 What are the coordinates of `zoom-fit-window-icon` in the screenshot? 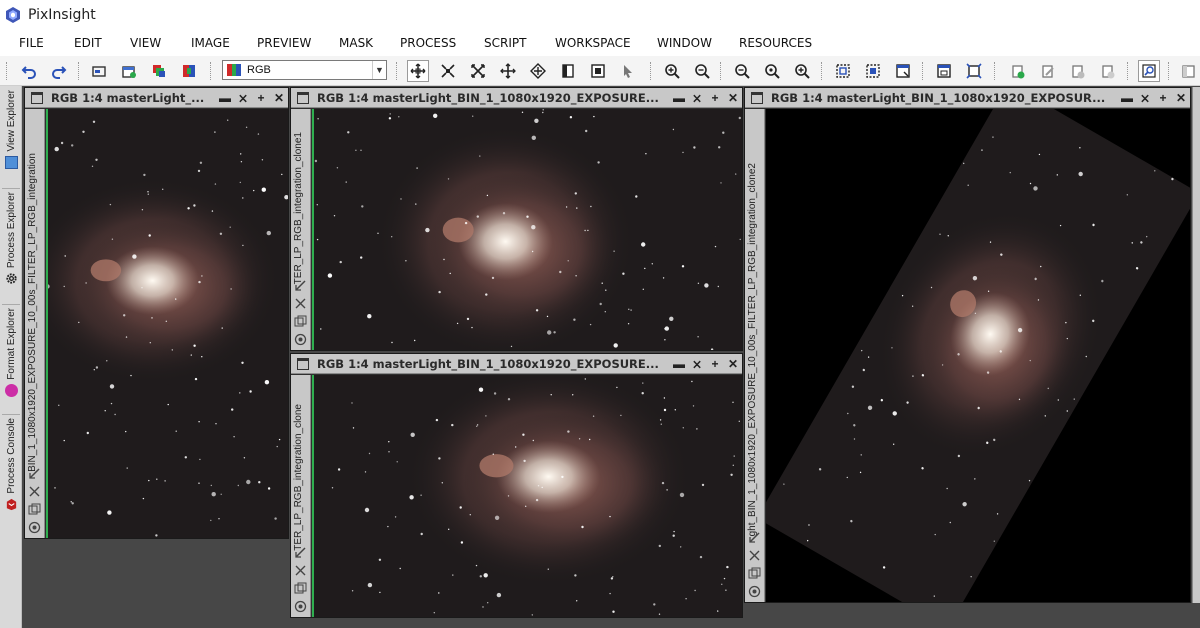 It's located at (772, 71).